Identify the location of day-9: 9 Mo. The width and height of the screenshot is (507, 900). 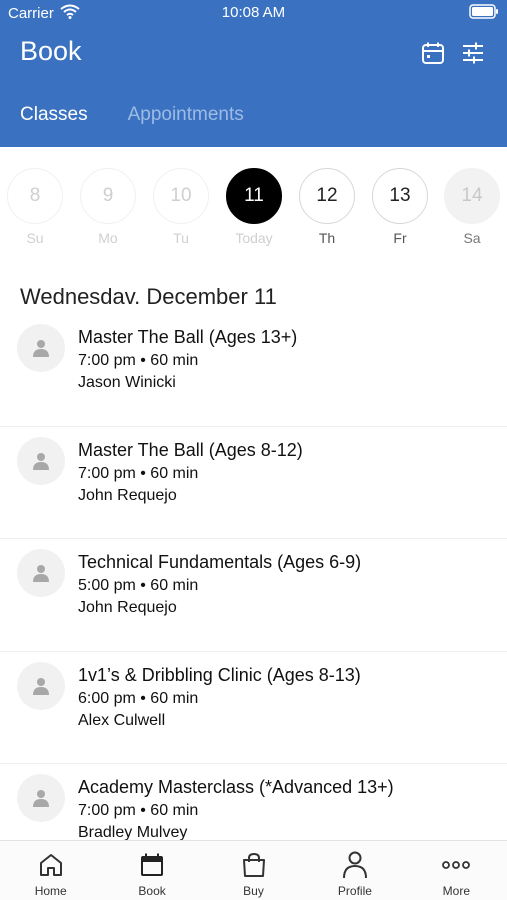
(108, 207).